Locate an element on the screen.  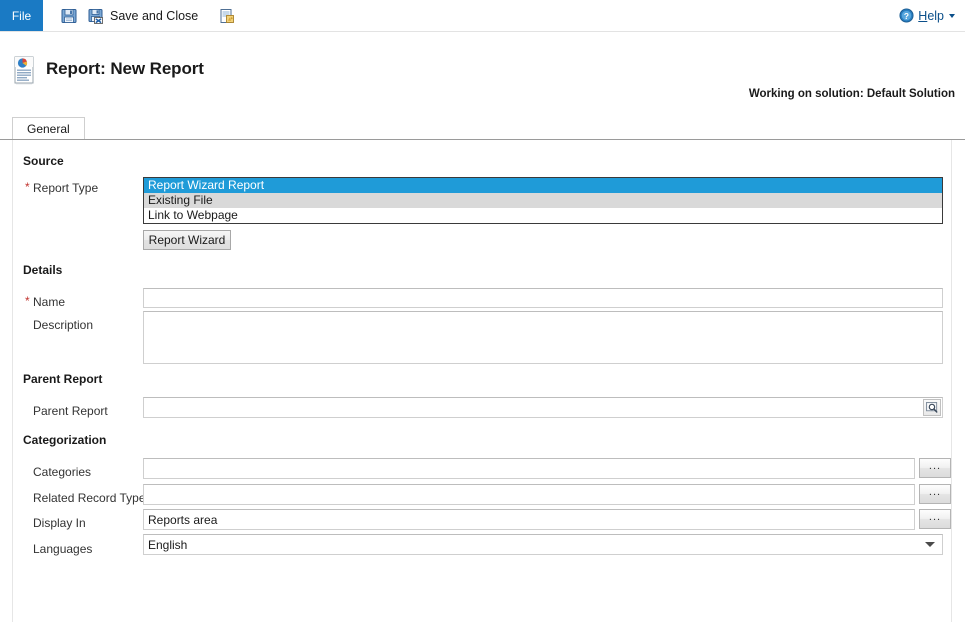
chevron-down-icon is located at coordinates (952, 15).